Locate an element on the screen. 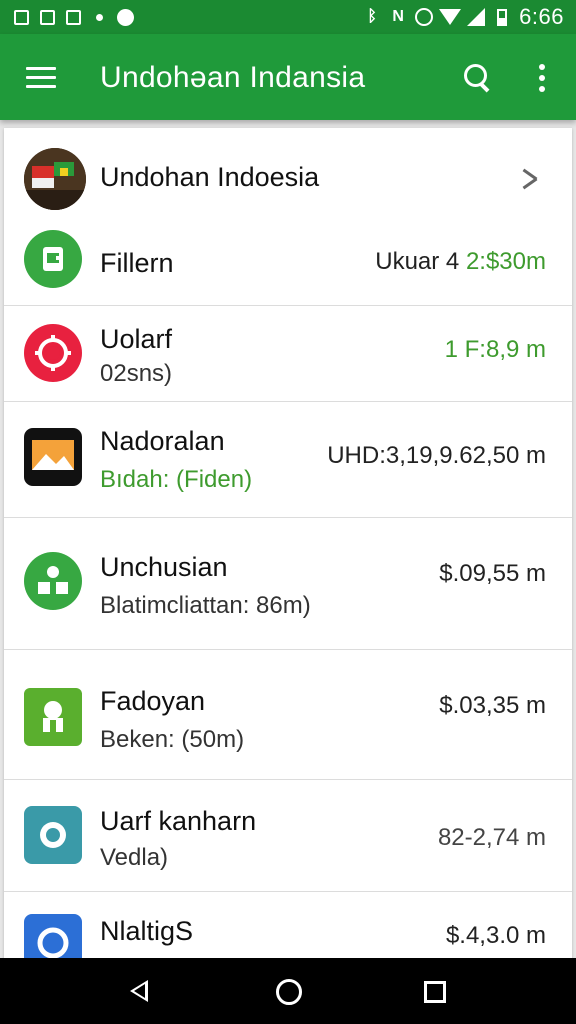  app-title: Undohəan Indansia is located at coordinates (233, 77).